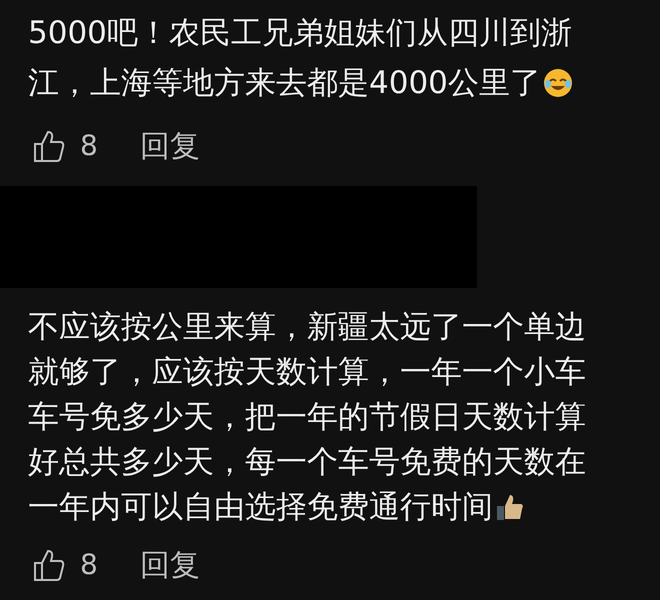 The image size is (660, 600). What do you see at coordinates (284, 83) in the screenshot?
I see `comment-text-line: 江，上海等地方来去都是4000公里了` at bounding box center [284, 83].